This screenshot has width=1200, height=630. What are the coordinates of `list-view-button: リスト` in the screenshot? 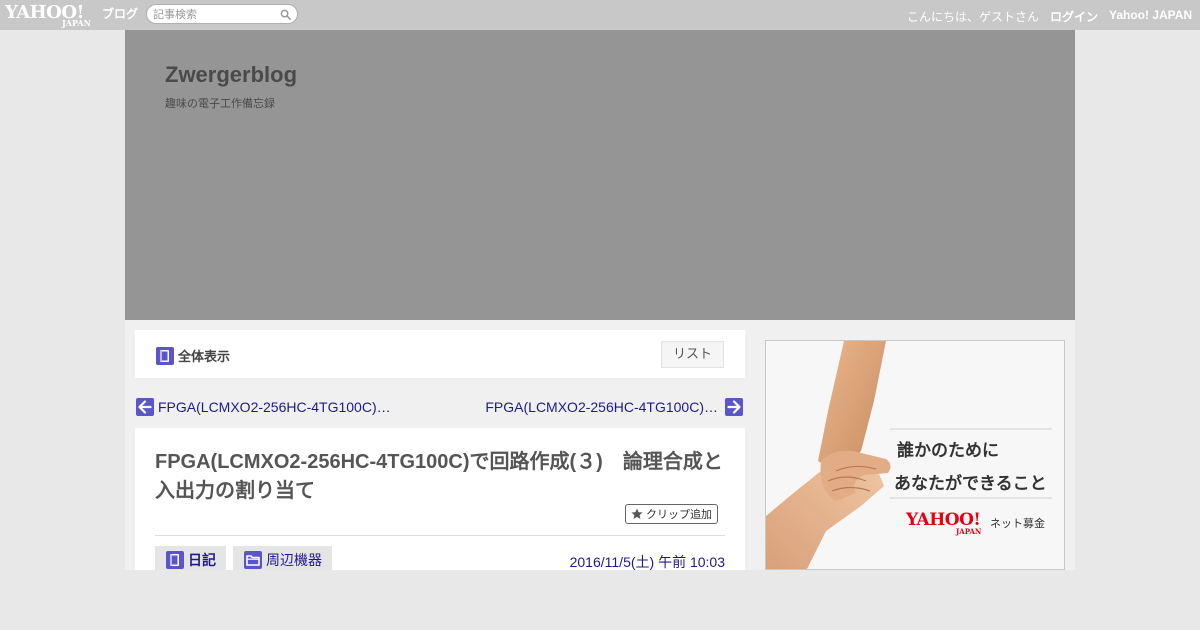 It's located at (692, 354).